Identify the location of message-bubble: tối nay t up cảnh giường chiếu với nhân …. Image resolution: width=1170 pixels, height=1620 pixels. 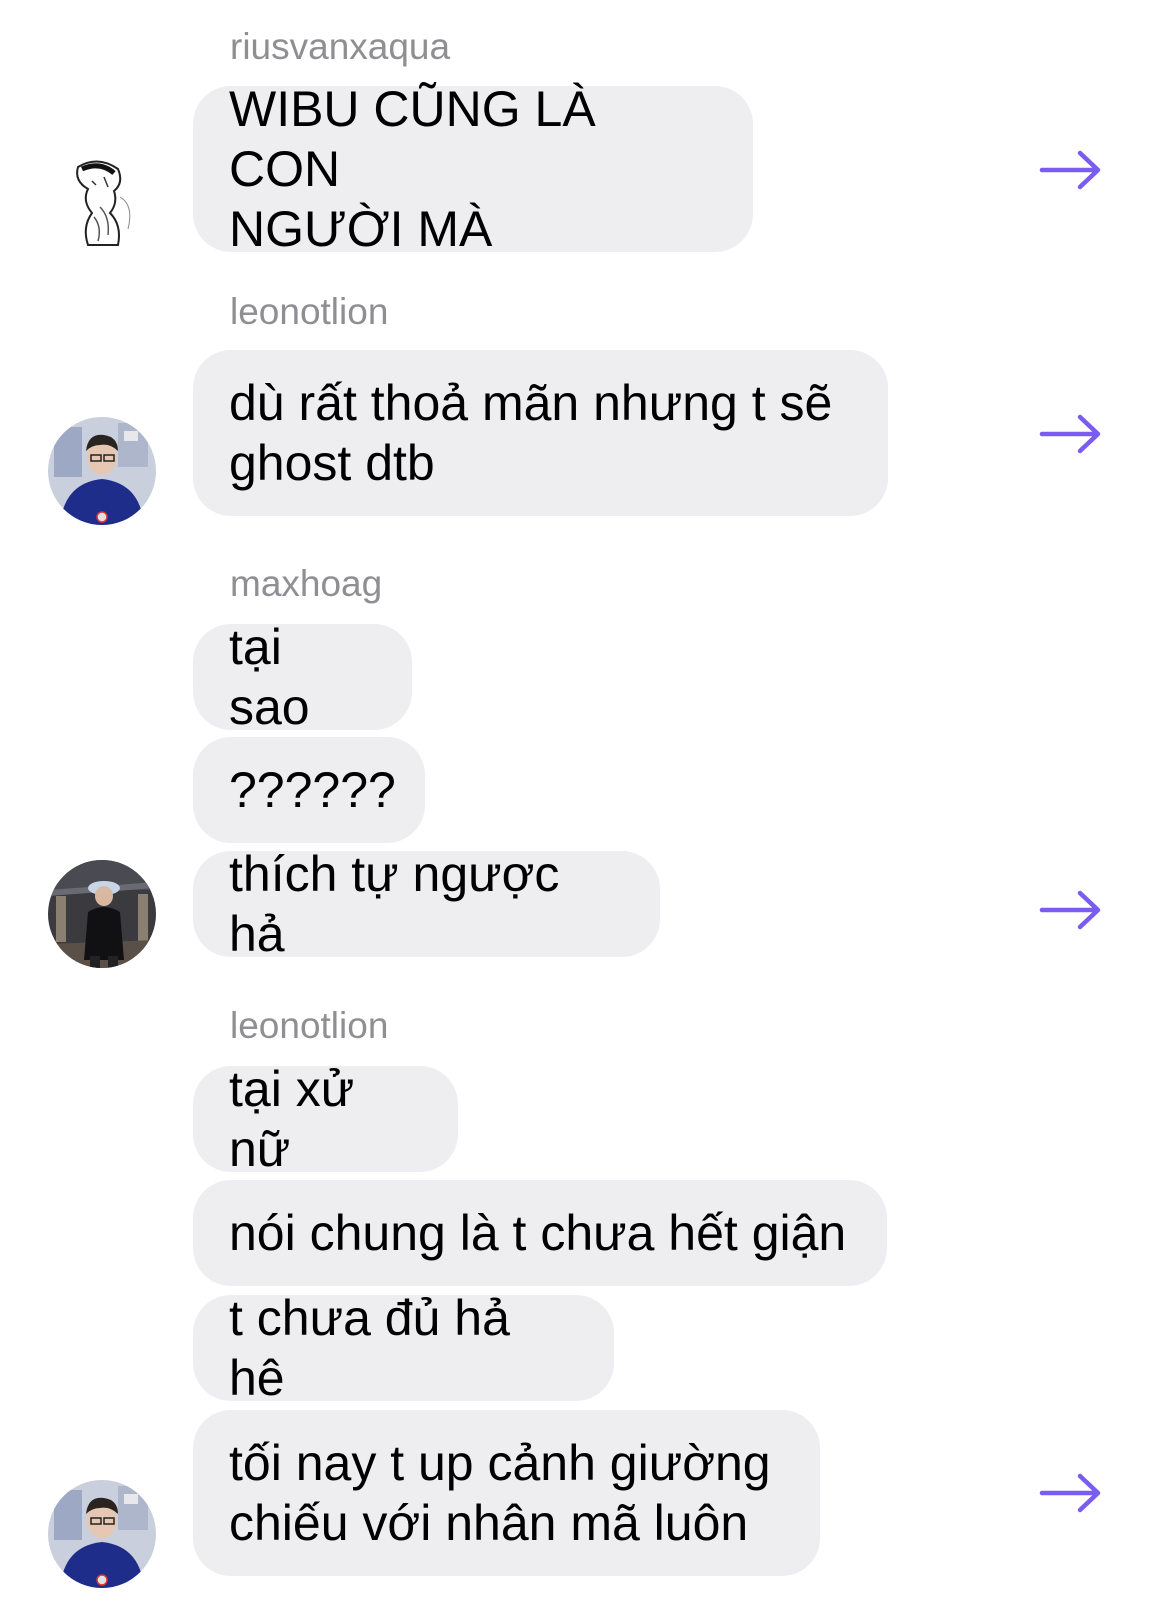
(506, 1493).